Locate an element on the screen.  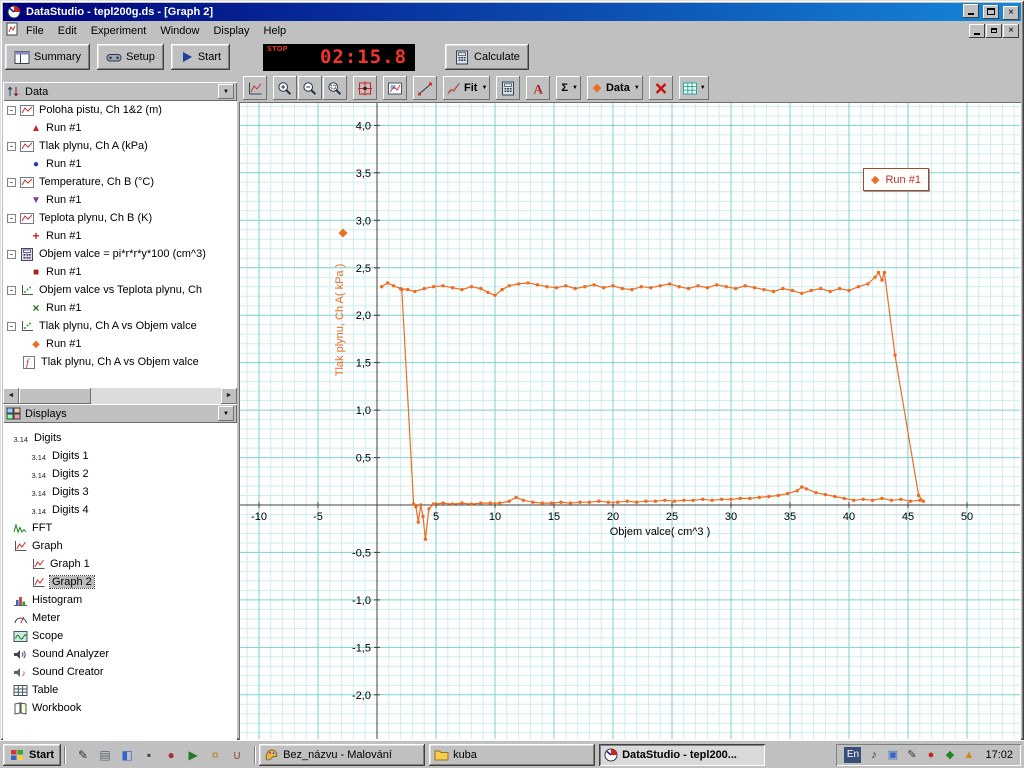
run-item: ▲ Run #1 is located at coordinates (120, 128).